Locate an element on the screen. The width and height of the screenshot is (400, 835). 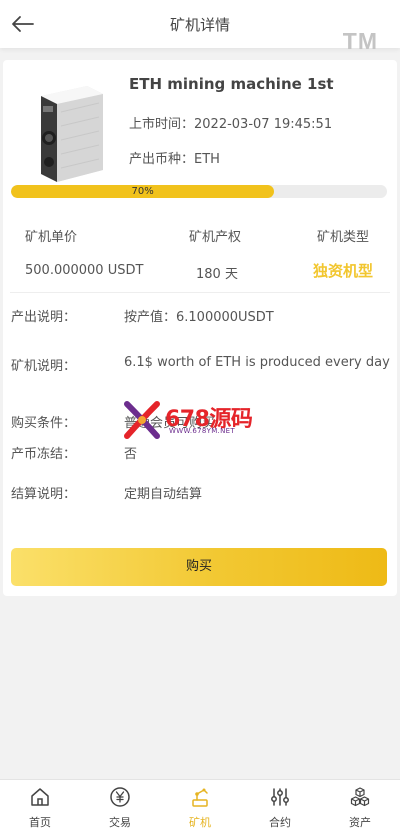
coin-freeze-value: 否 is located at coordinates (131, 454).